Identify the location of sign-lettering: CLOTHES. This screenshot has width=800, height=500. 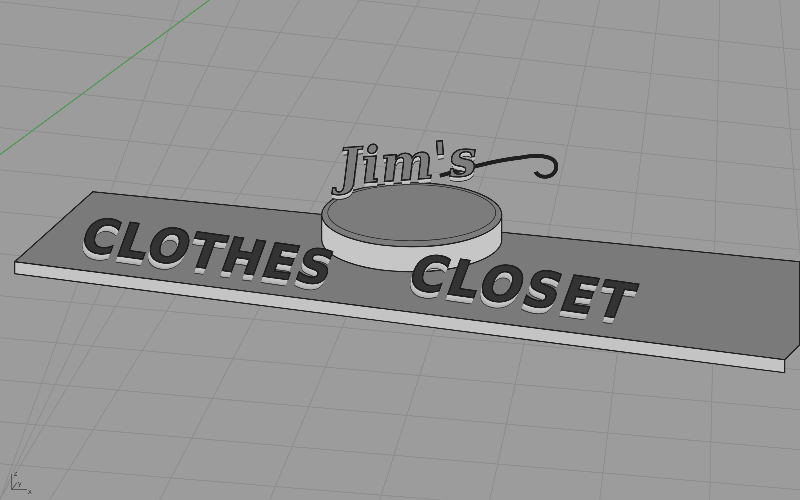
(208, 253).